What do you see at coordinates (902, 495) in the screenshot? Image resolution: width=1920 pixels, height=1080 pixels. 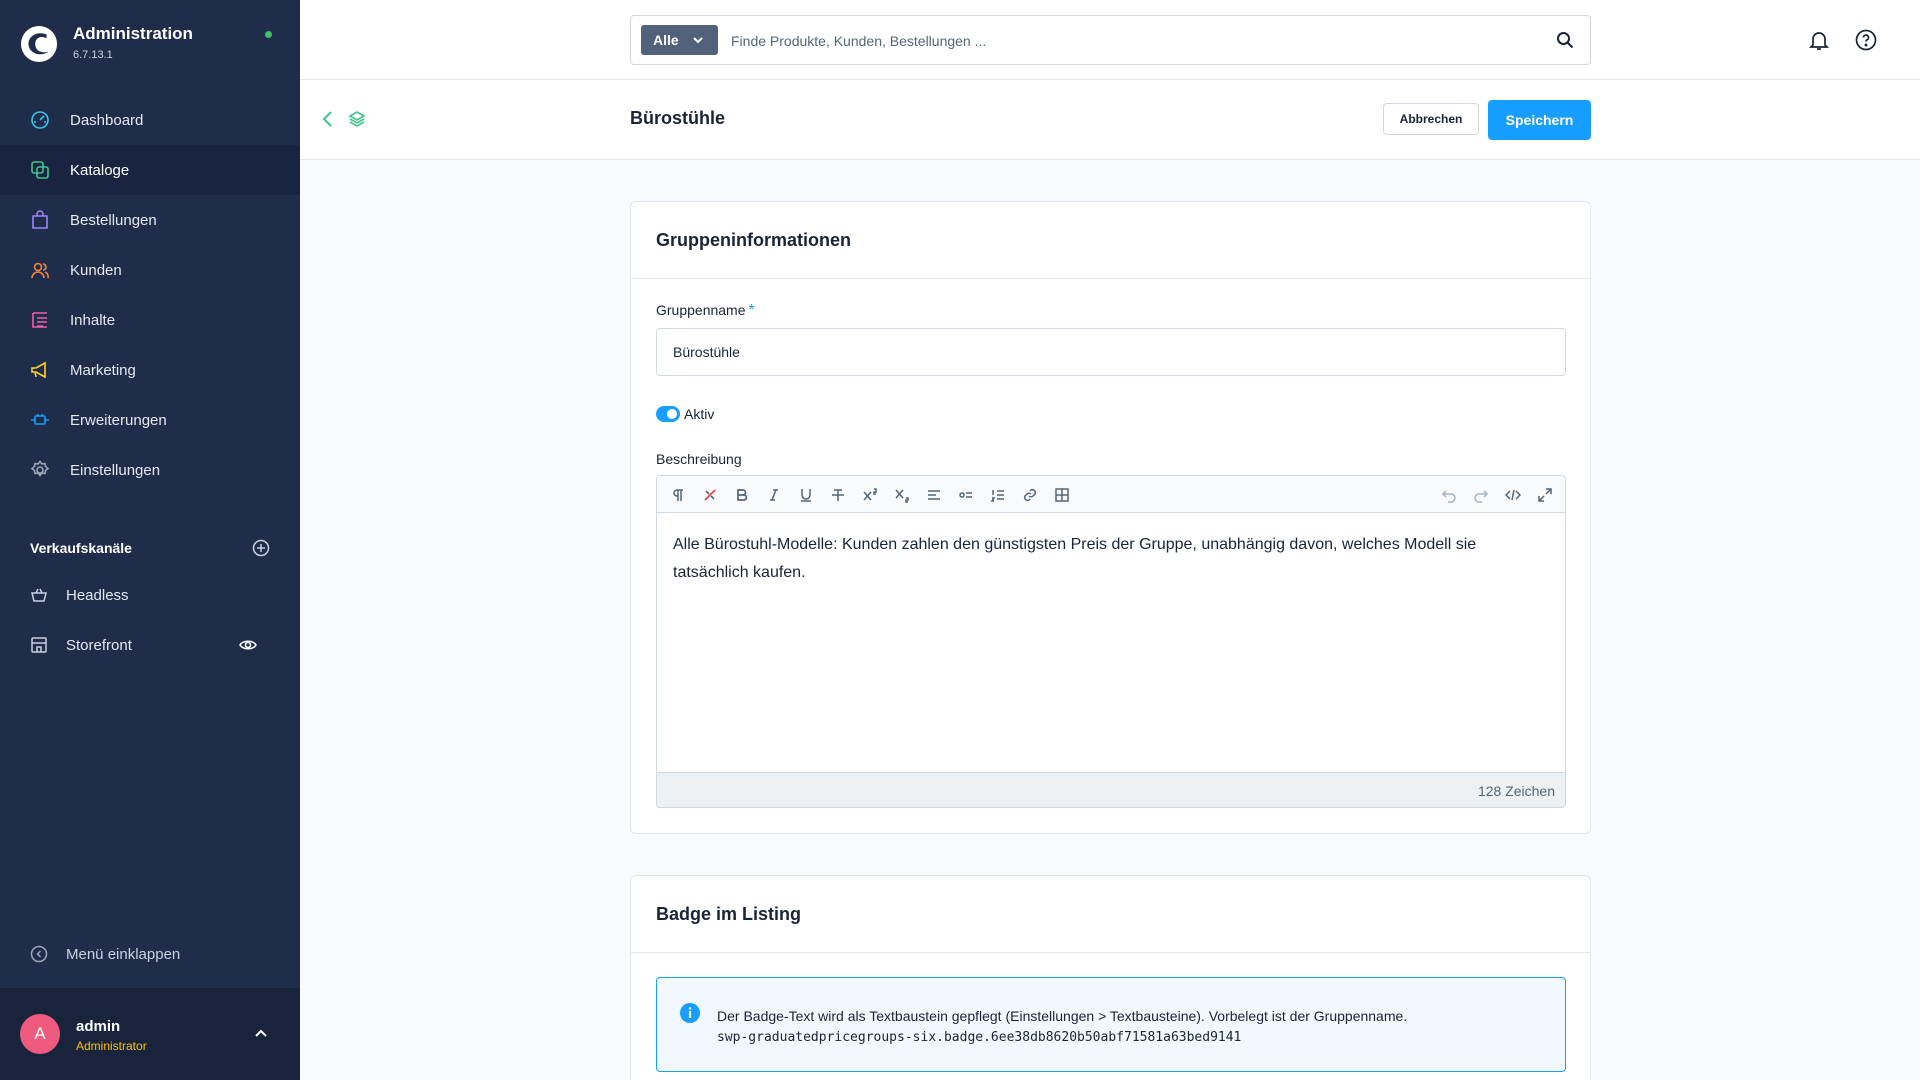 I see `subscript-icon` at bounding box center [902, 495].